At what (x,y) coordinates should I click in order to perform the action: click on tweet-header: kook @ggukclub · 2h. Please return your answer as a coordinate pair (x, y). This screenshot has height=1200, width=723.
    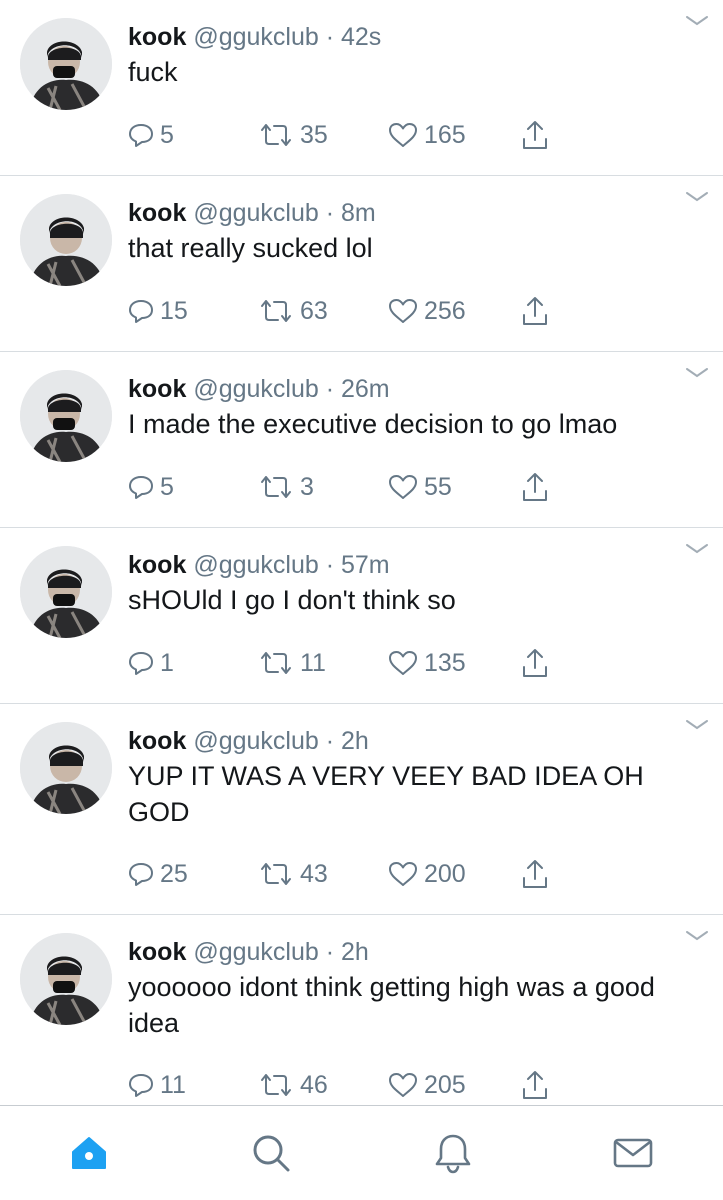
    Looking at the image, I should click on (405, 952).